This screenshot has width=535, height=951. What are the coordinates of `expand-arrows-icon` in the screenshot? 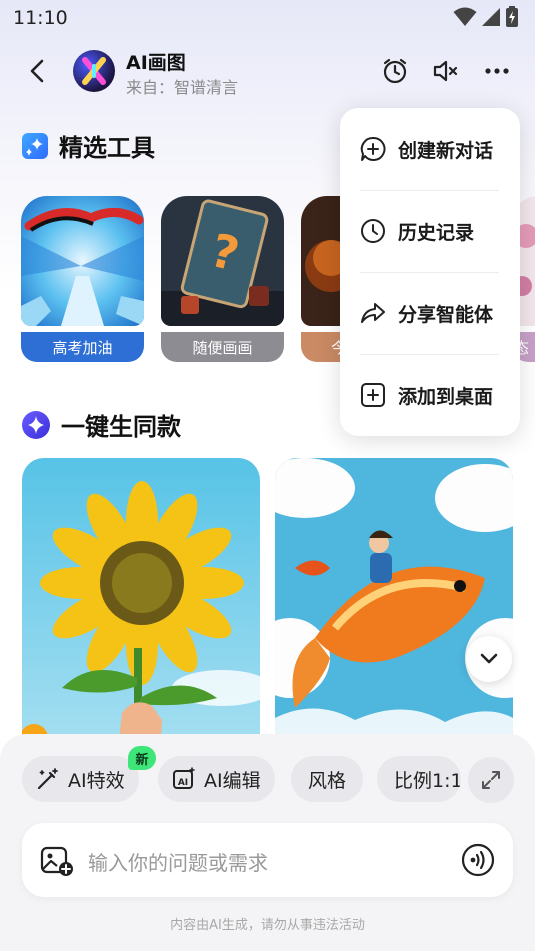 It's located at (491, 780).